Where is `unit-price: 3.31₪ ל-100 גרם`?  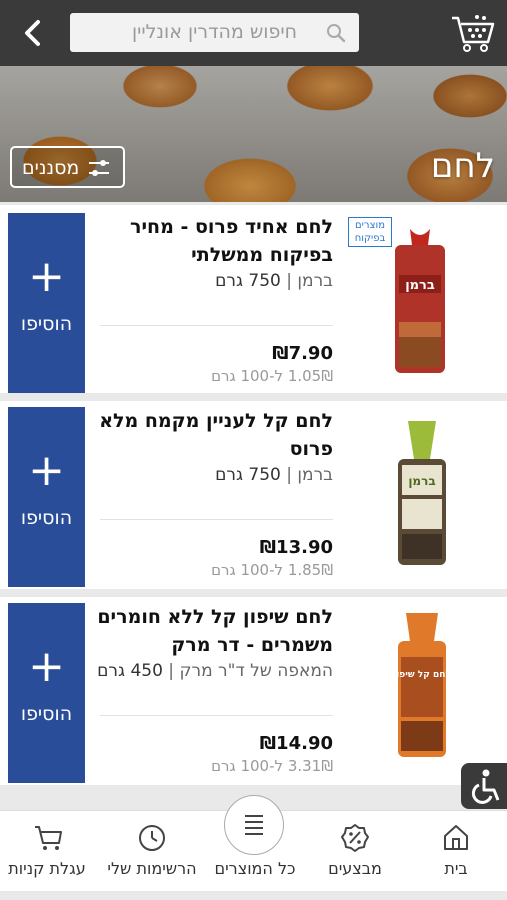 unit-price: 3.31₪ ל-100 גרם is located at coordinates (272, 766).